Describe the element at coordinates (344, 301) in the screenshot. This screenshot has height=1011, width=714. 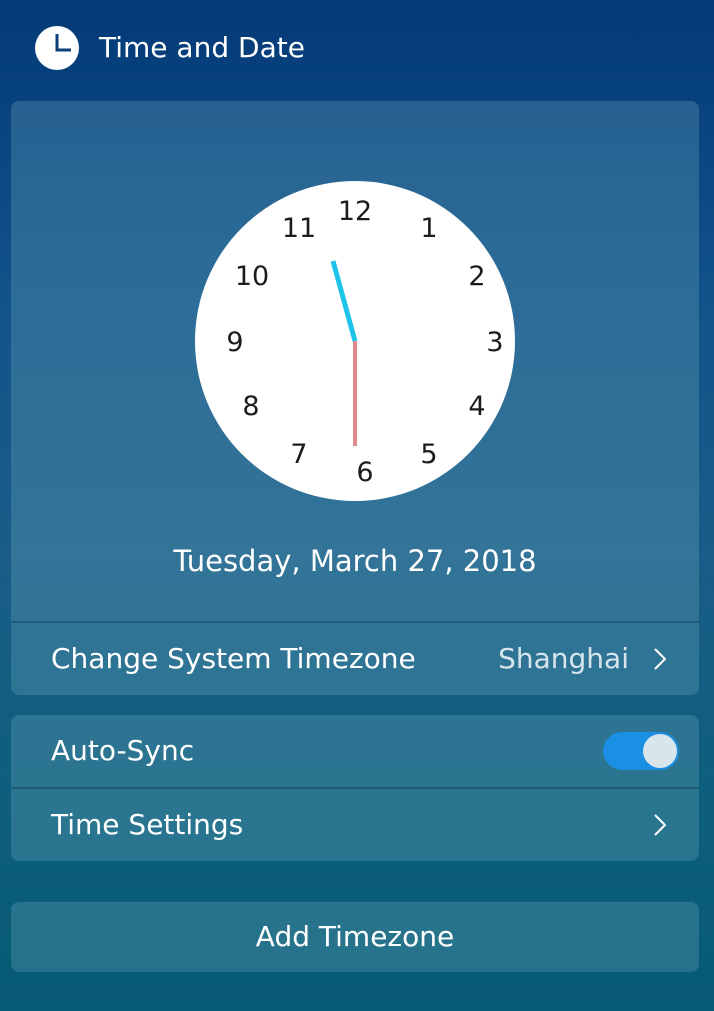
I see `hour-hand` at that location.